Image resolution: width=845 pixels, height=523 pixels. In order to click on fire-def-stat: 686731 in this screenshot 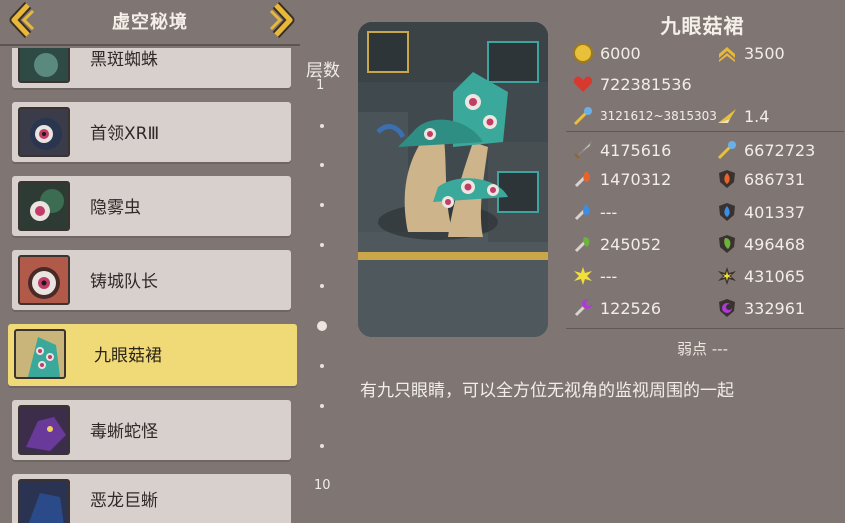, I will do `click(760, 179)`.